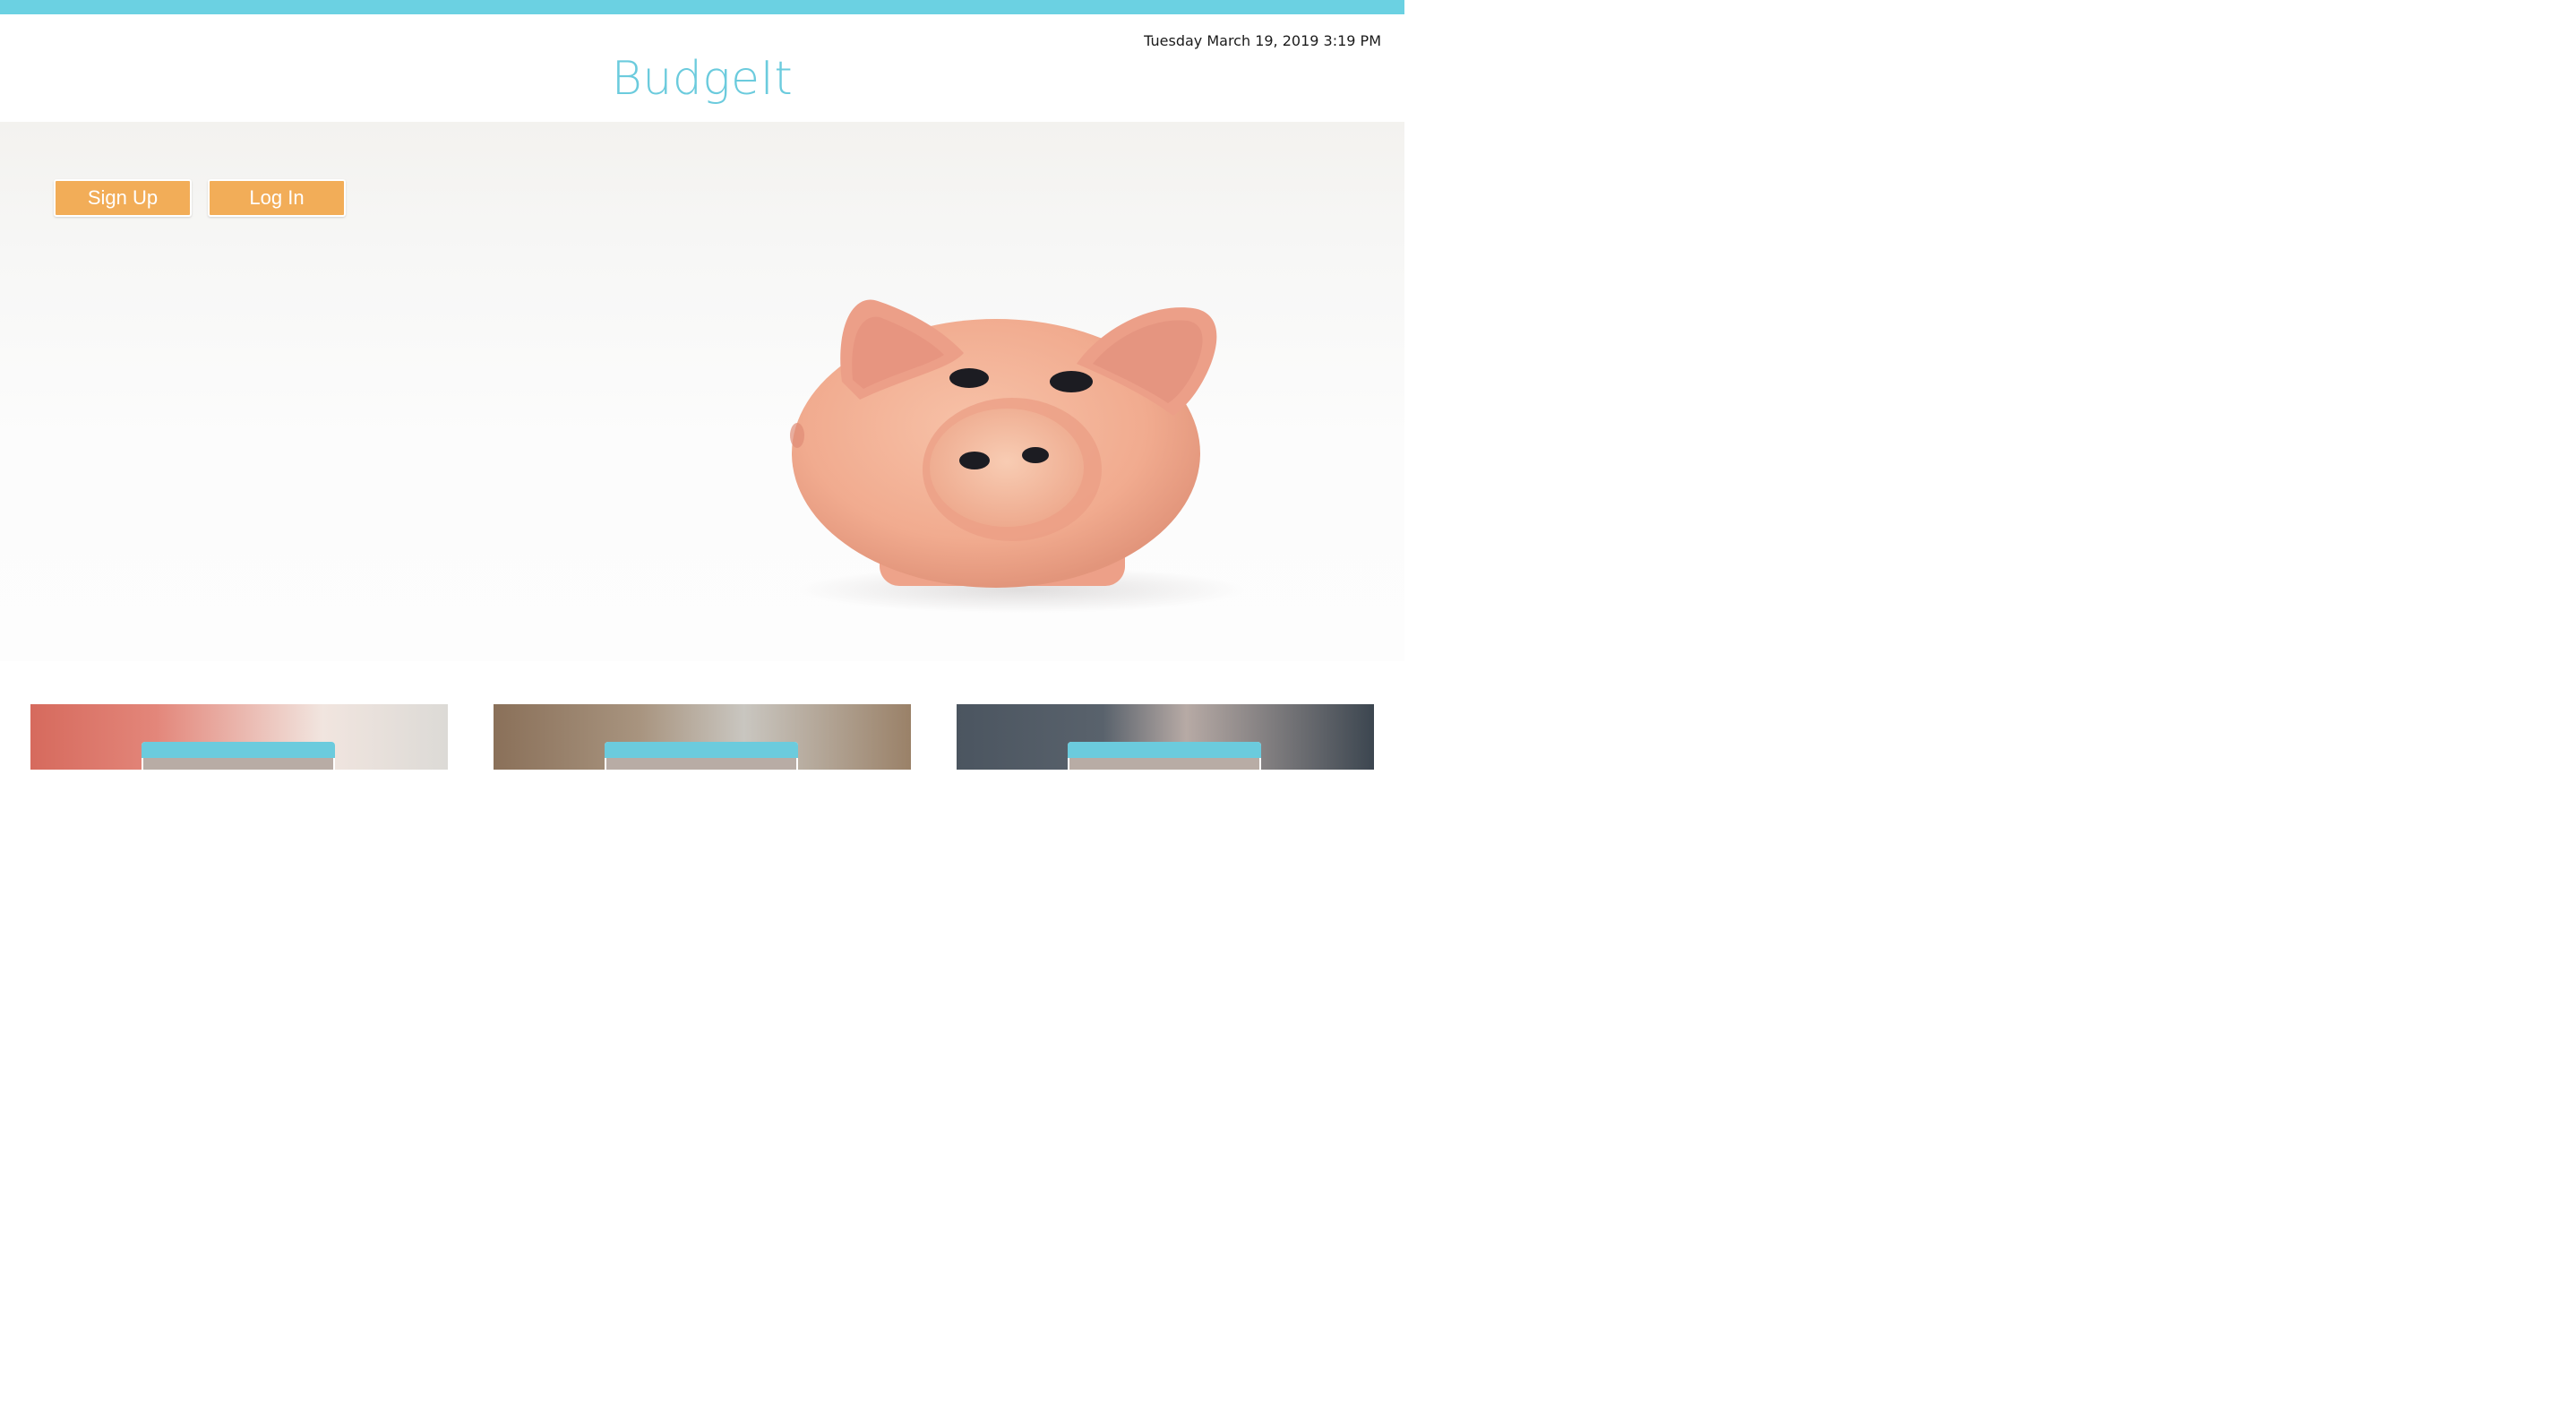 The width and height of the screenshot is (2576, 1412). What do you see at coordinates (1262, 40) in the screenshot?
I see `current-datetime: Tuesday March 19, 2019 3:19 PM` at bounding box center [1262, 40].